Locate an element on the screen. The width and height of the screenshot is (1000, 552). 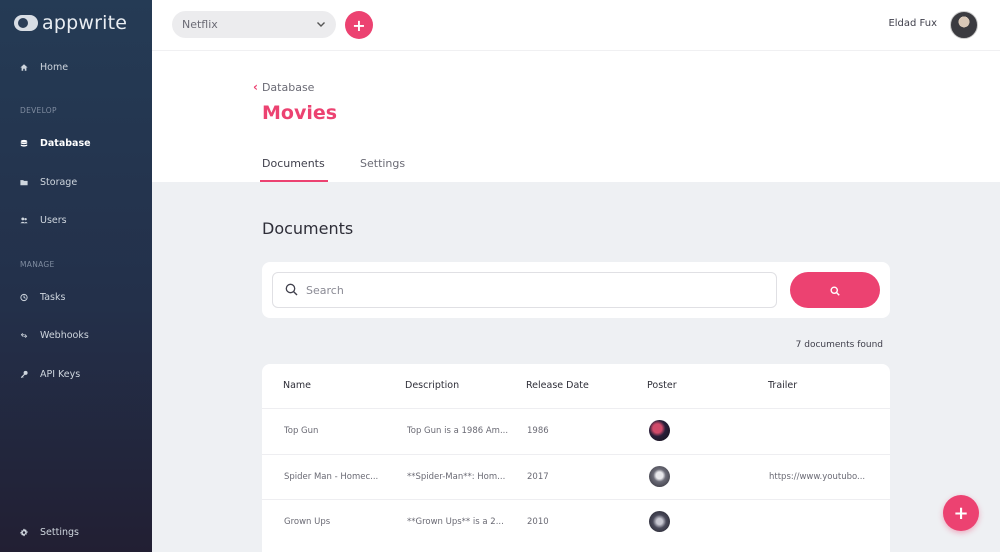
chevron-left-icon: ‹ is located at coordinates (255, 87).